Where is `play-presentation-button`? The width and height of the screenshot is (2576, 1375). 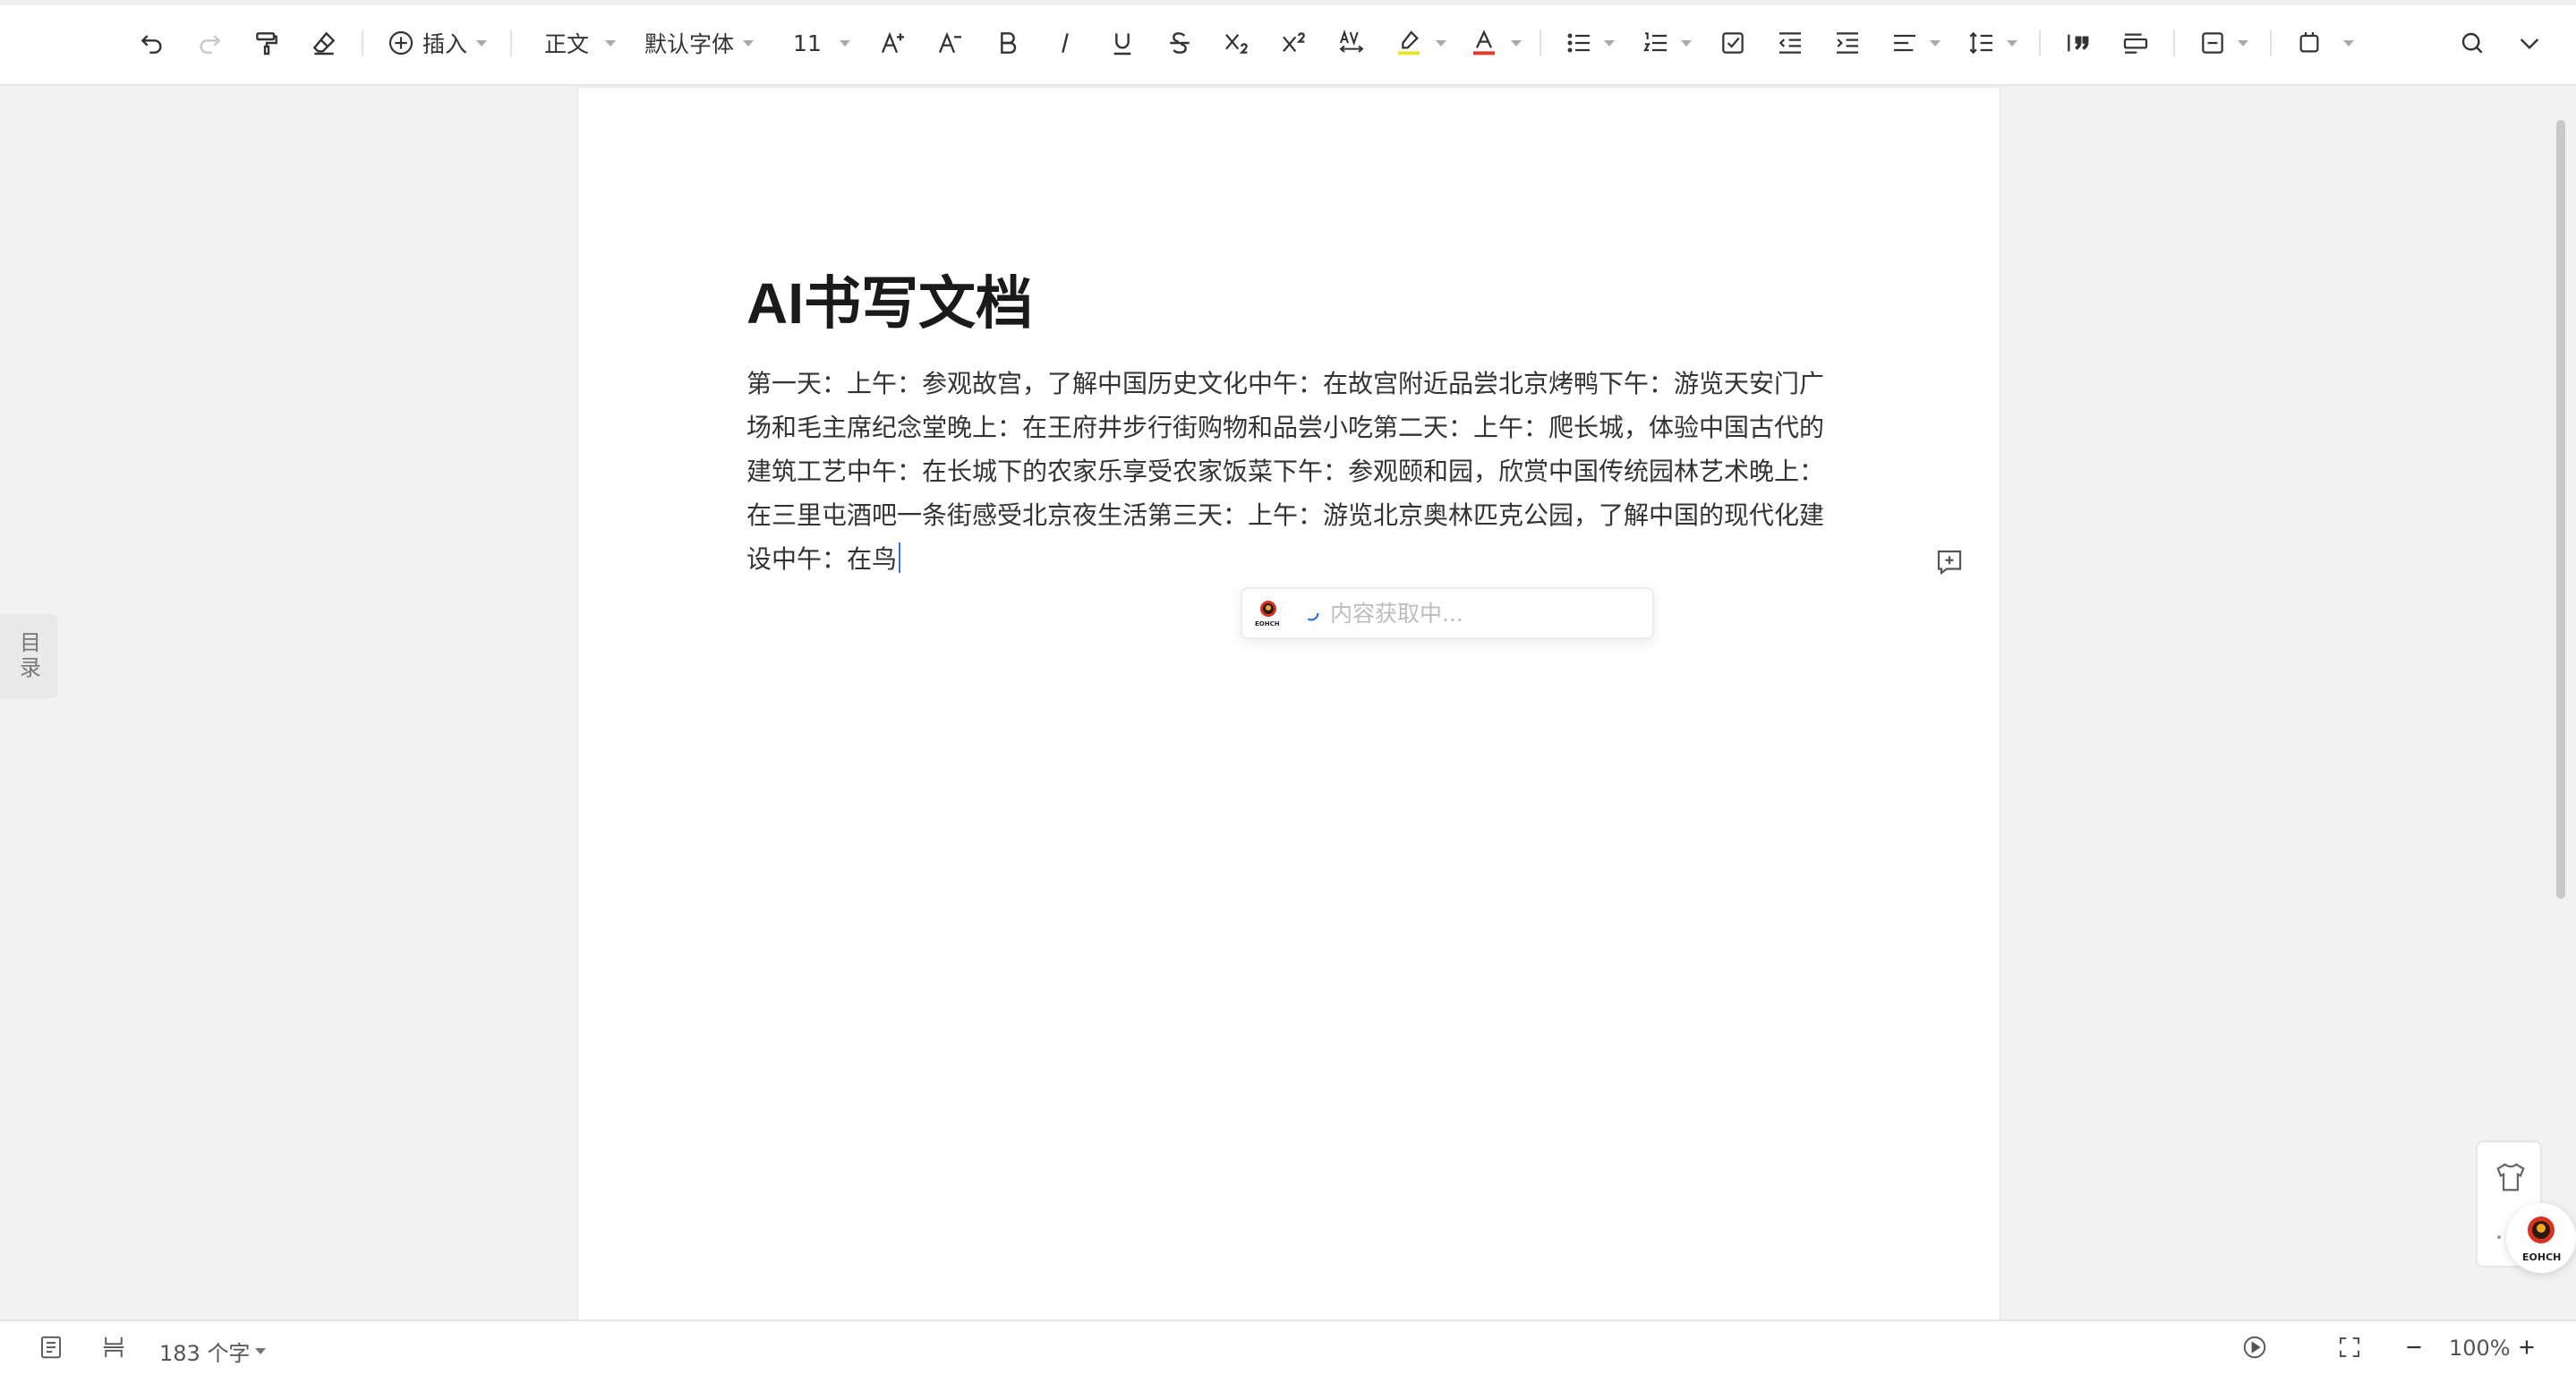
play-presentation-button is located at coordinates (2254, 1347).